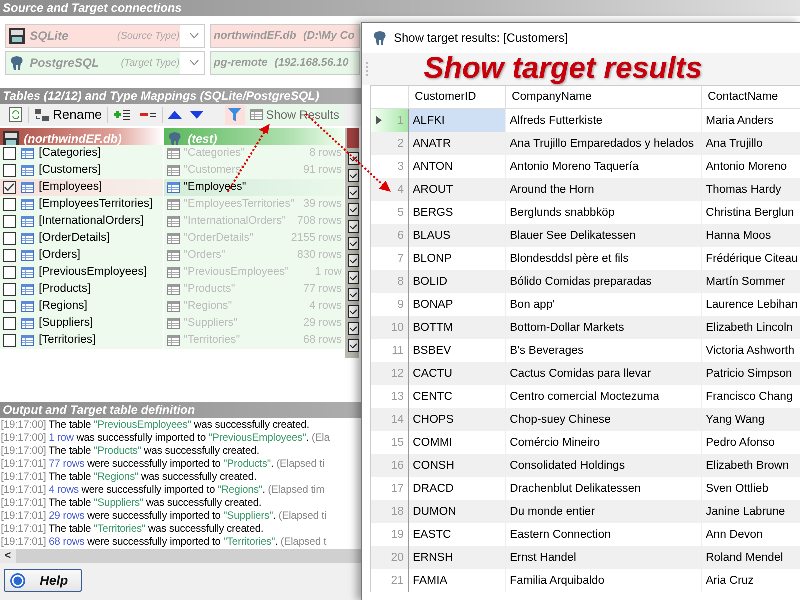 The height and width of the screenshot is (600, 800). I want to click on table-cell: Blauer See Delikatessen, so click(604, 235).